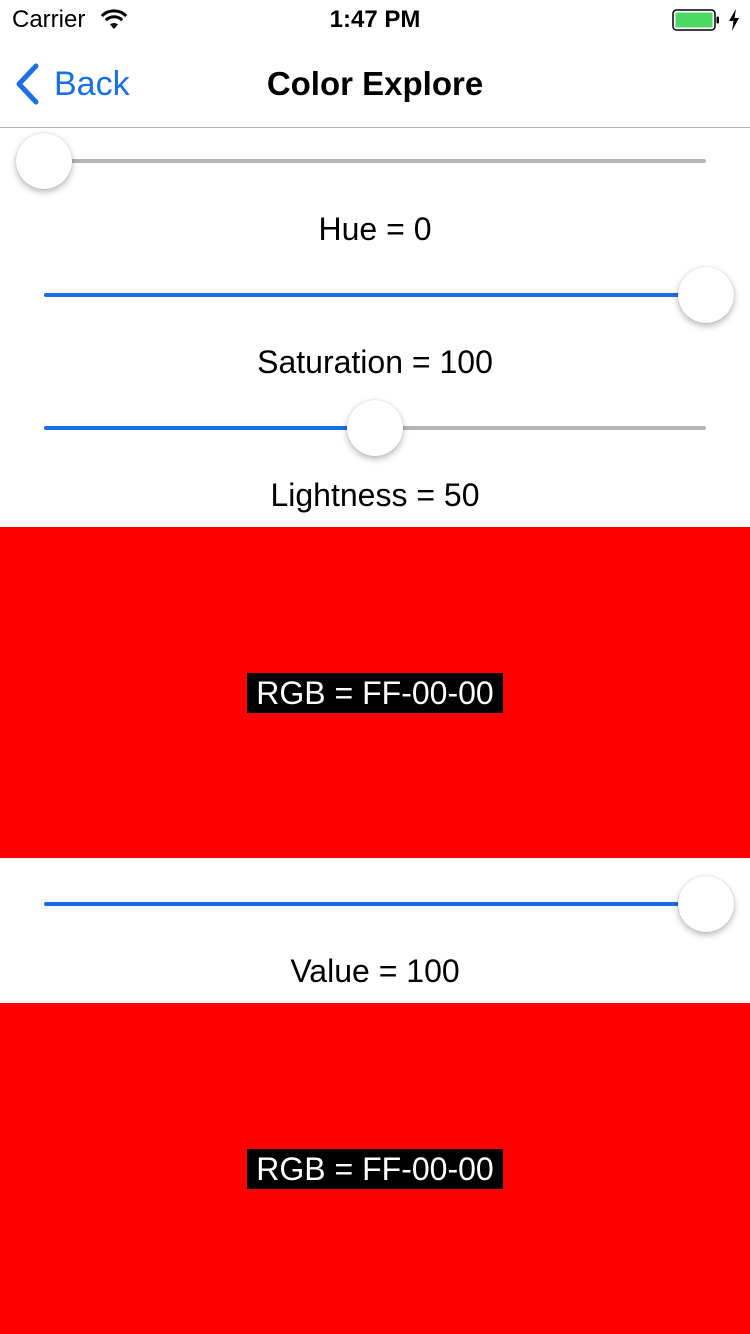 The image size is (750, 1334). I want to click on navigation-bar: Back Color Explore, so click(375, 84).